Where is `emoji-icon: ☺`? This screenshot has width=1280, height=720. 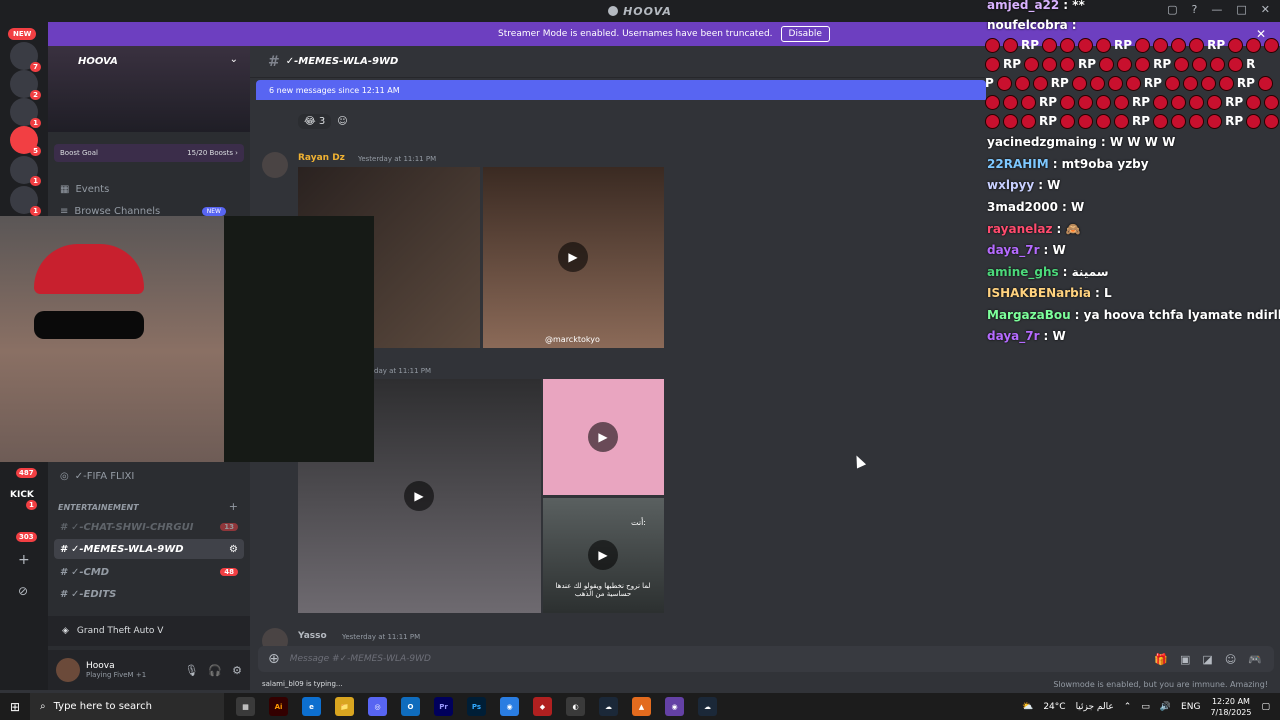
emoji-icon: ☺ is located at coordinates (1230, 659).